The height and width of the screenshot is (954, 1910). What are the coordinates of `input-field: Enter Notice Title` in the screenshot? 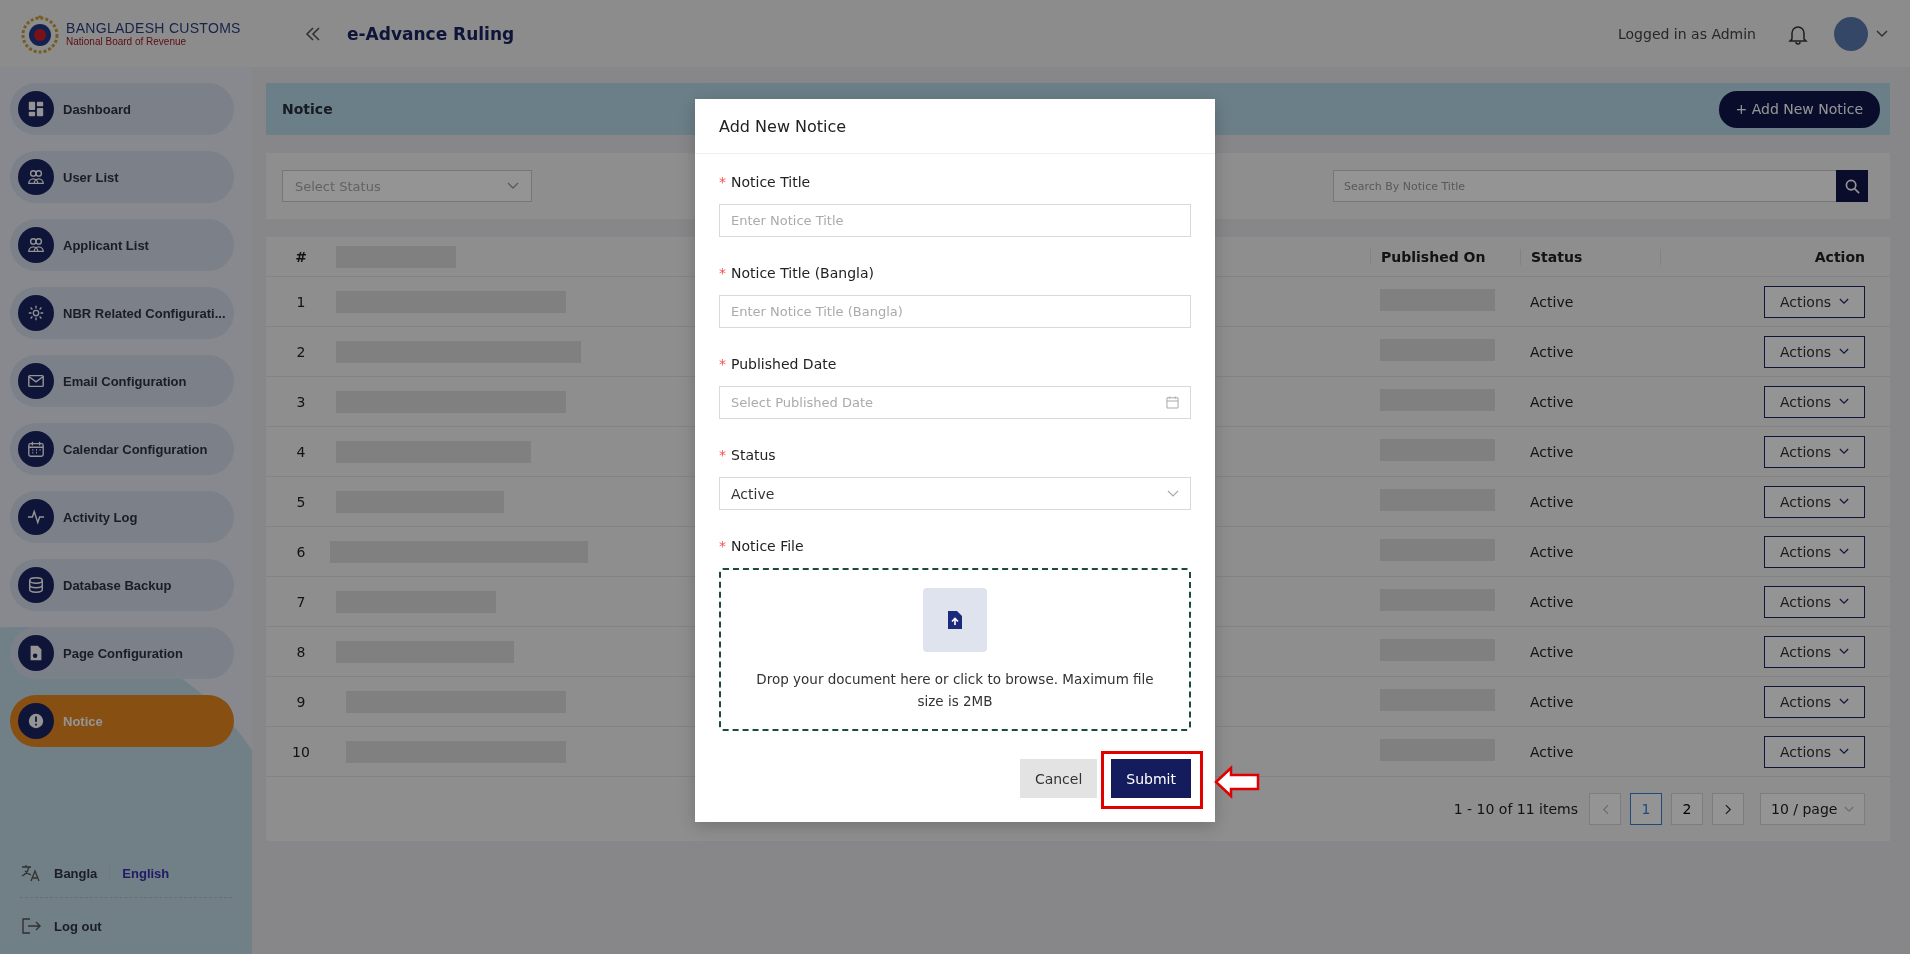 It's located at (955, 220).